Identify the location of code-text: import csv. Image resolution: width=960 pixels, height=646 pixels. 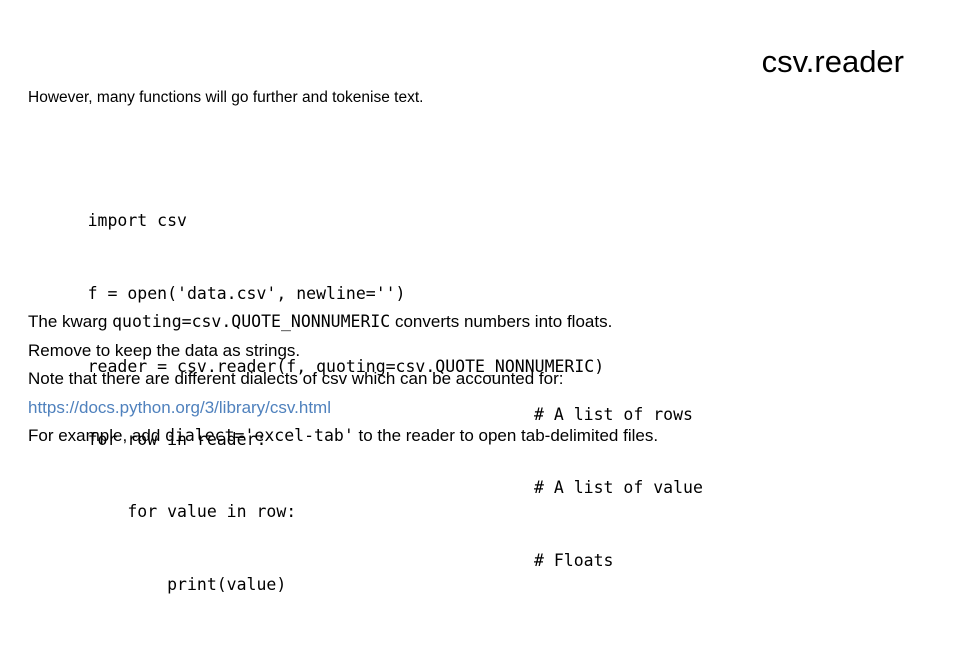
(137, 220).